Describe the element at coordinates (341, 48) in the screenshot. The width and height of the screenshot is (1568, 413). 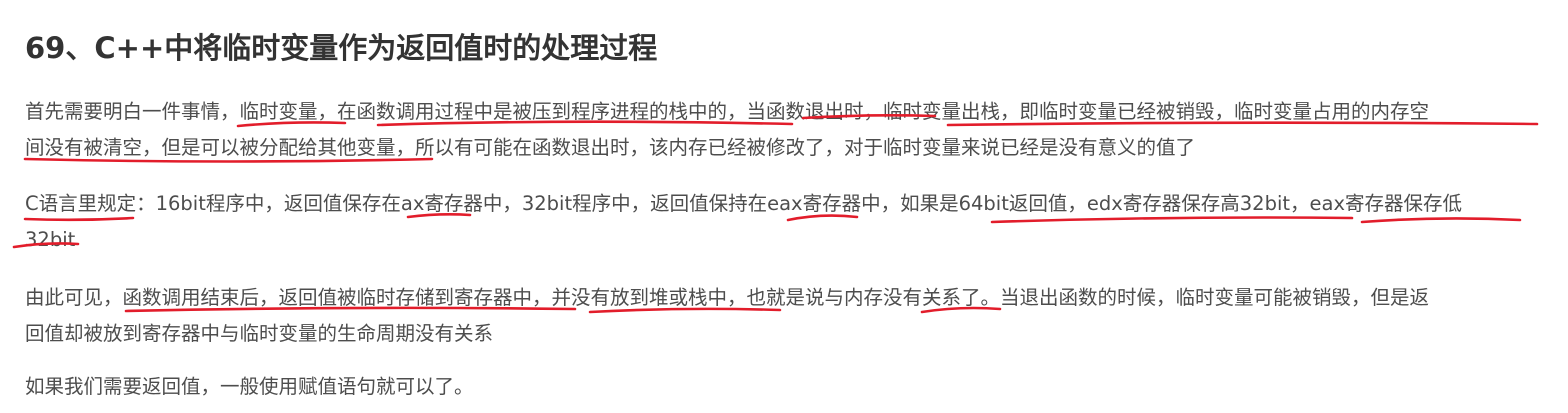
I see `article-title: 69、C++中将临时变量作为返回值时的处理过程` at that location.